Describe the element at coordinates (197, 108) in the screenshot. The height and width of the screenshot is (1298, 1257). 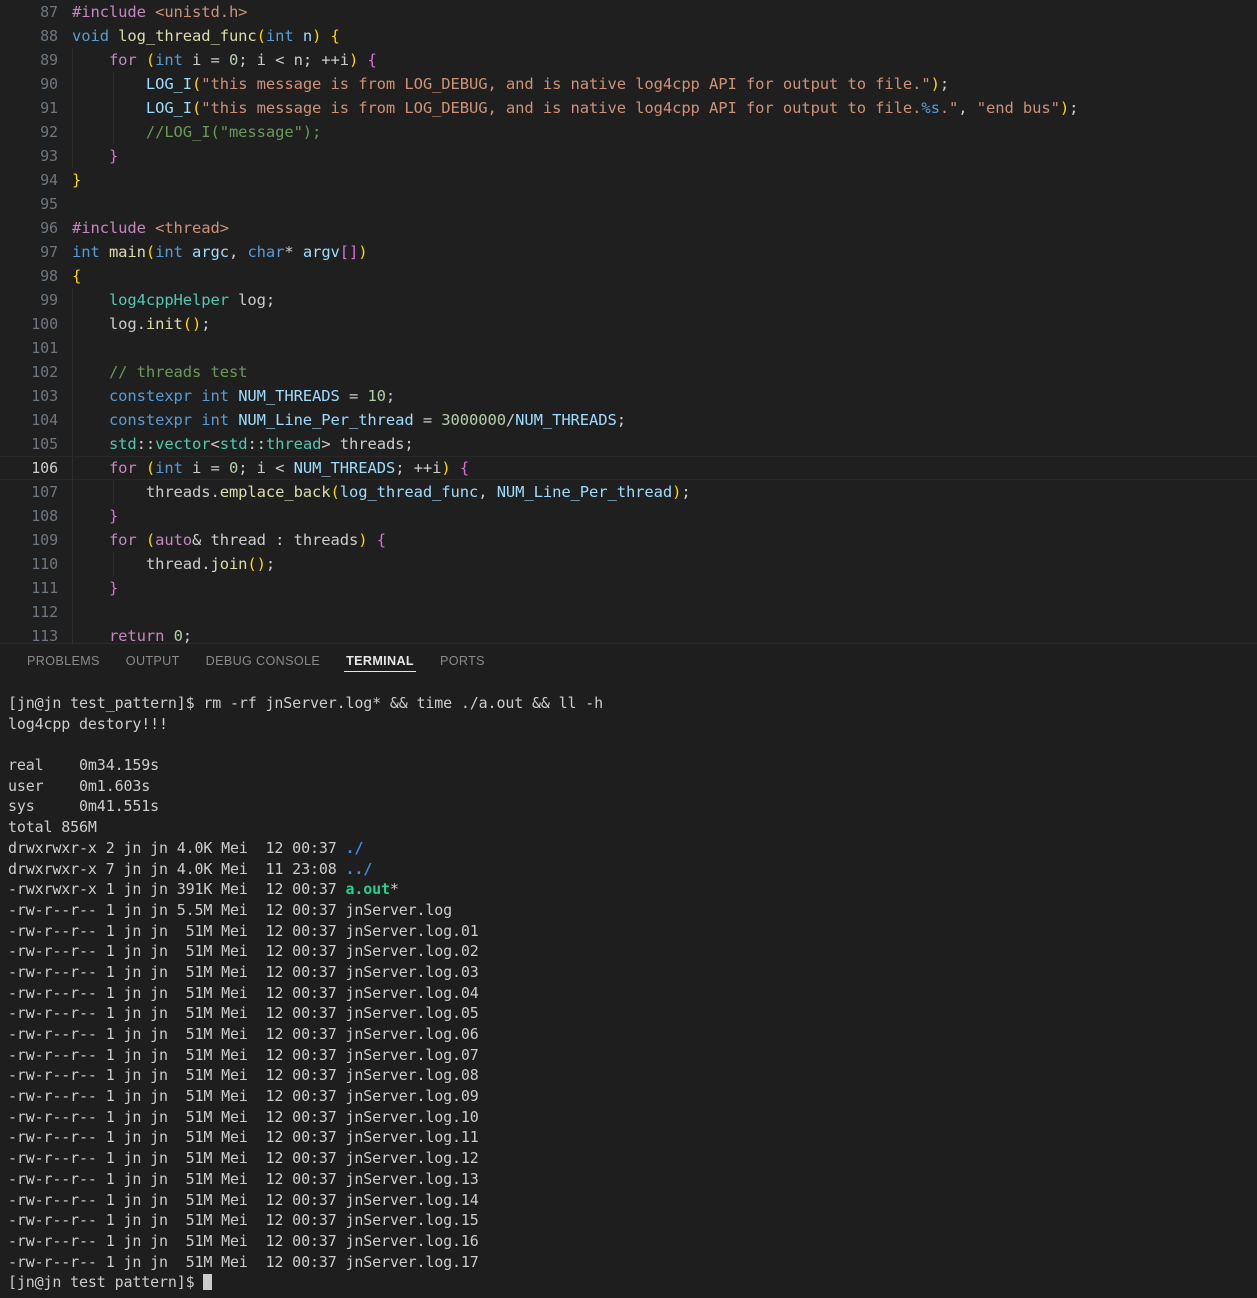
I see `code-token: (` at that location.